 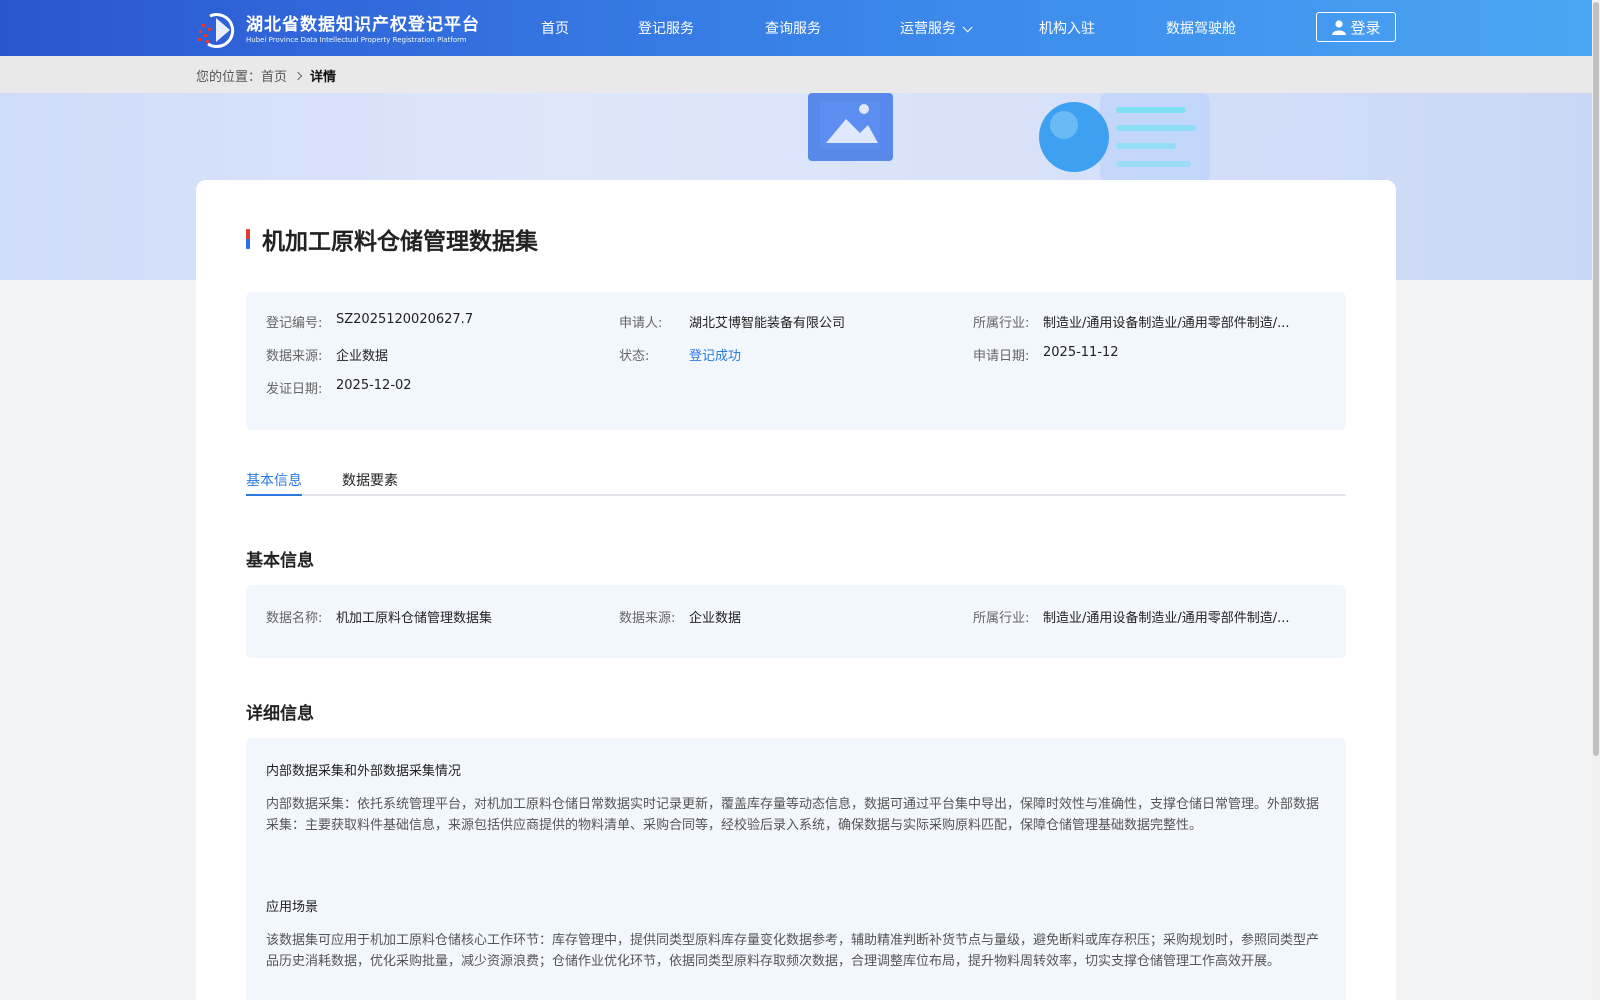 I want to click on nav-operation-label: 运营服务, so click(x=928, y=29).